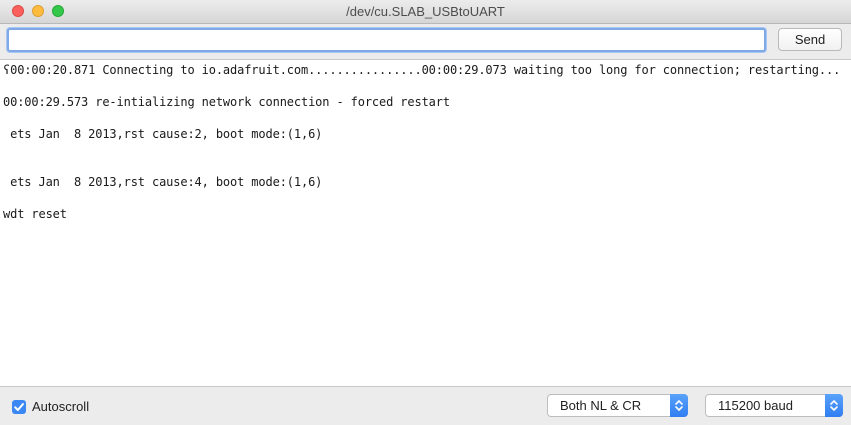  What do you see at coordinates (755, 405) in the screenshot?
I see `baud-rate-value: 115200 baud` at bounding box center [755, 405].